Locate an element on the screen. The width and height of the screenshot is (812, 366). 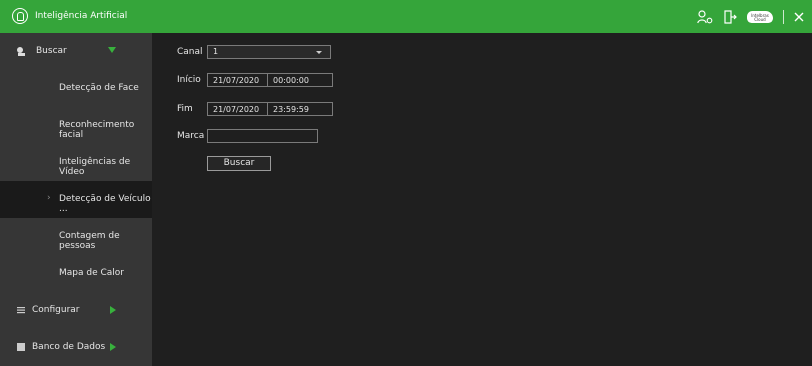
marca-input is located at coordinates (262, 136).